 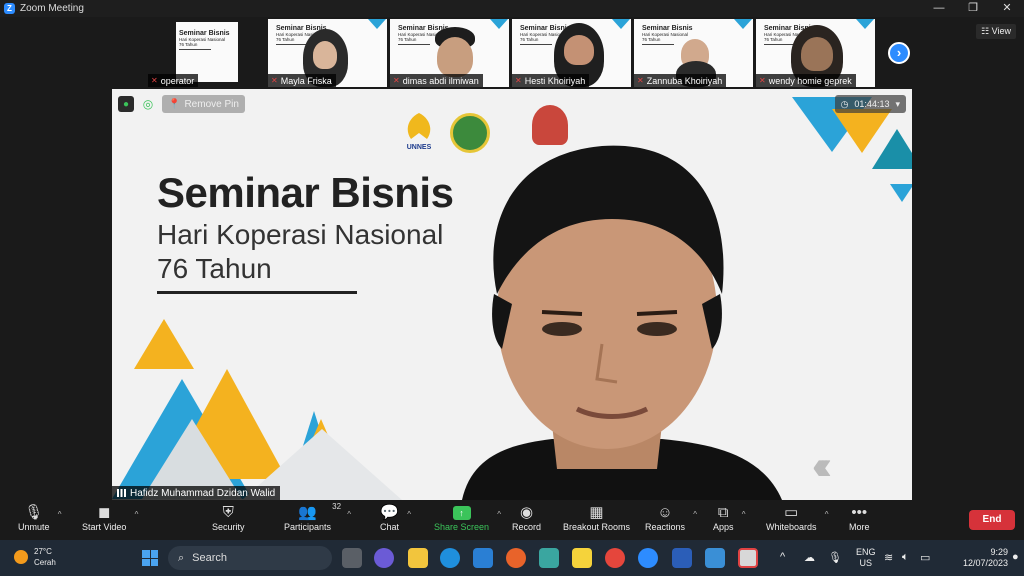 What do you see at coordinates (384, 558) in the screenshot?
I see `teams-chat-icon` at bounding box center [384, 558].